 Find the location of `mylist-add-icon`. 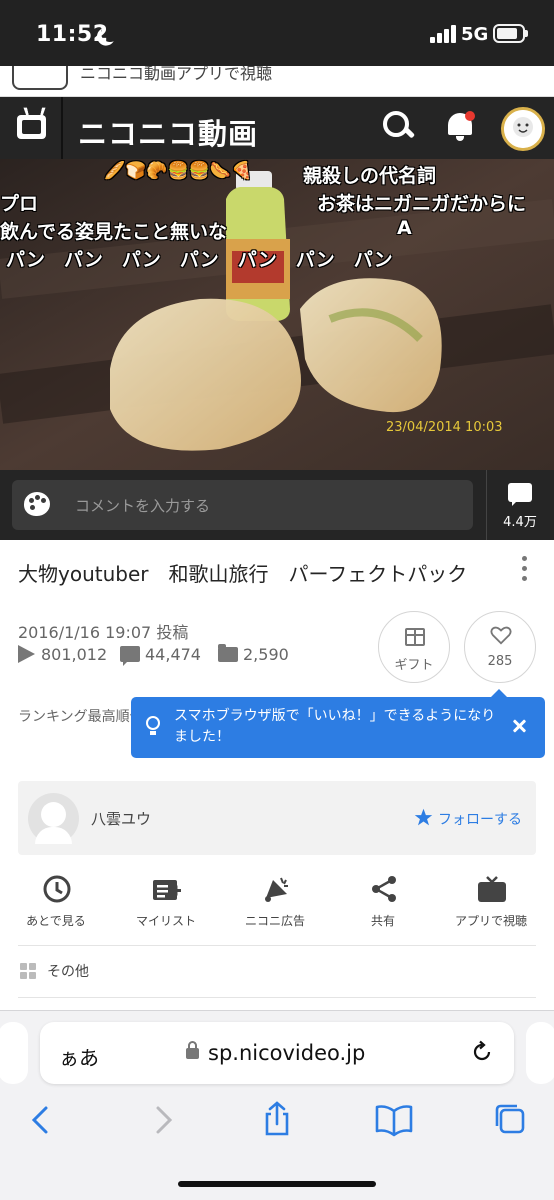

mylist-add-icon is located at coordinates (167, 890).